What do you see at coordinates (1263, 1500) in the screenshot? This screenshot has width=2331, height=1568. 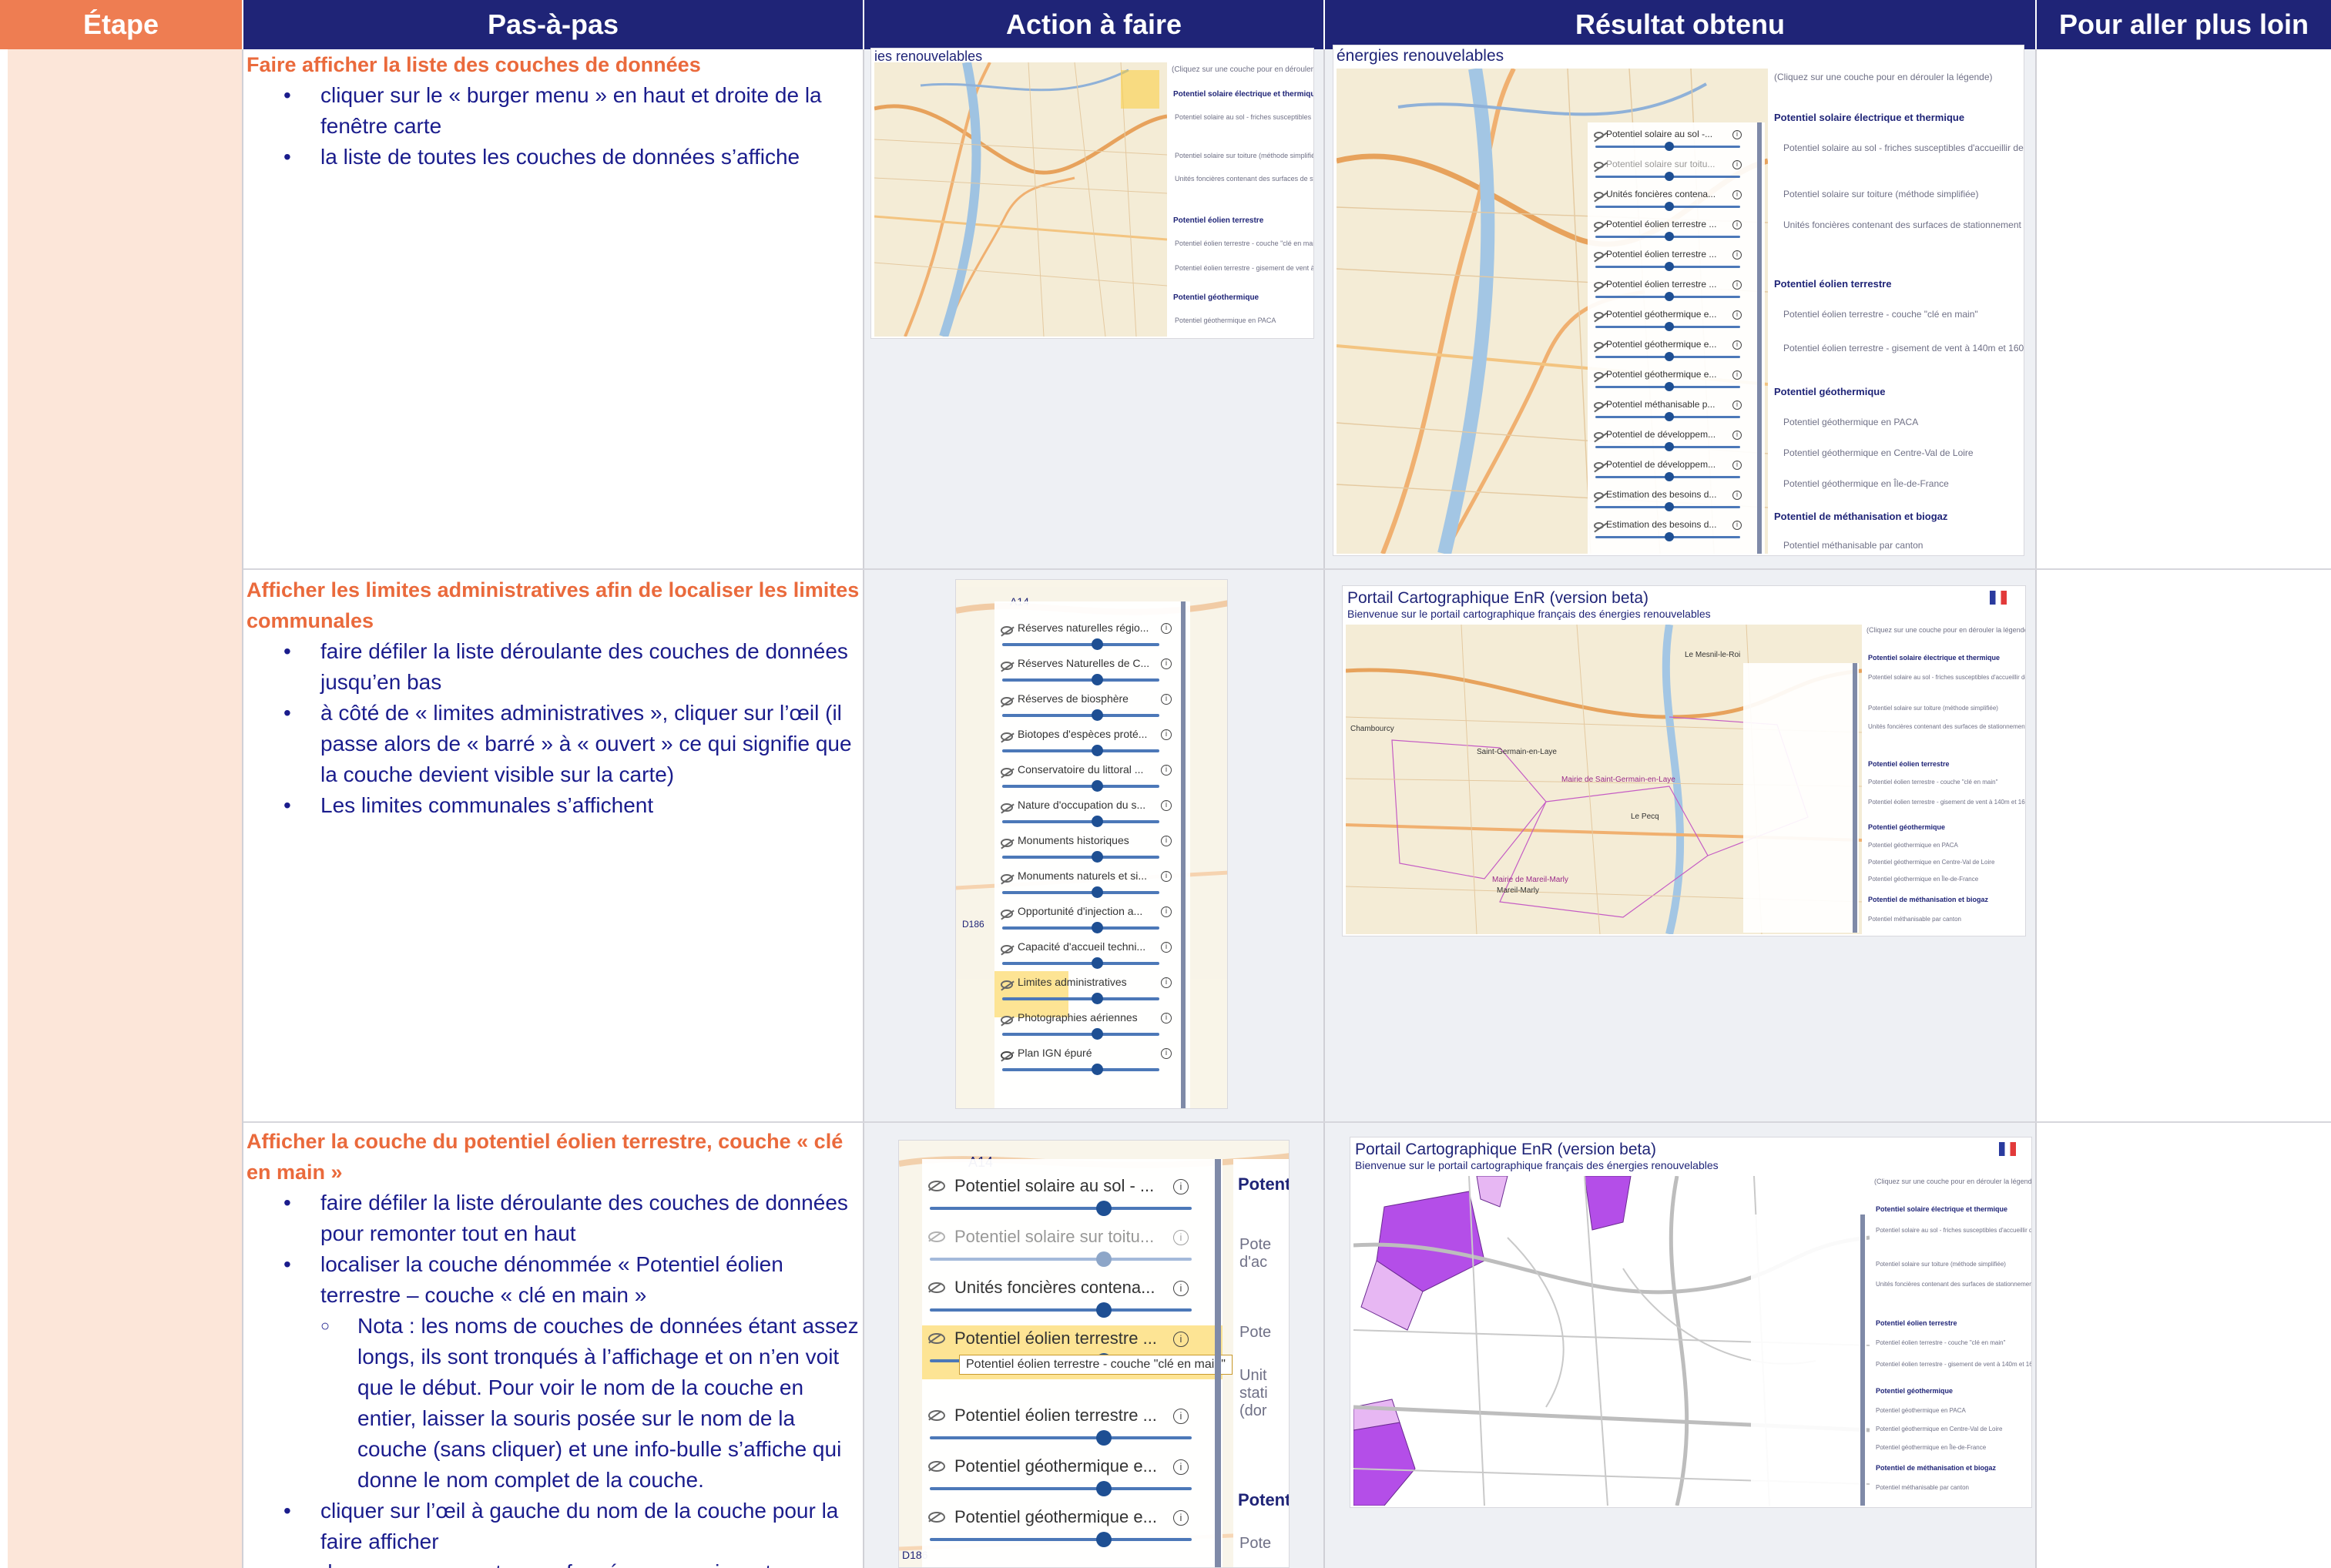 I see `legend-category: Potent` at bounding box center [1263, 1500].